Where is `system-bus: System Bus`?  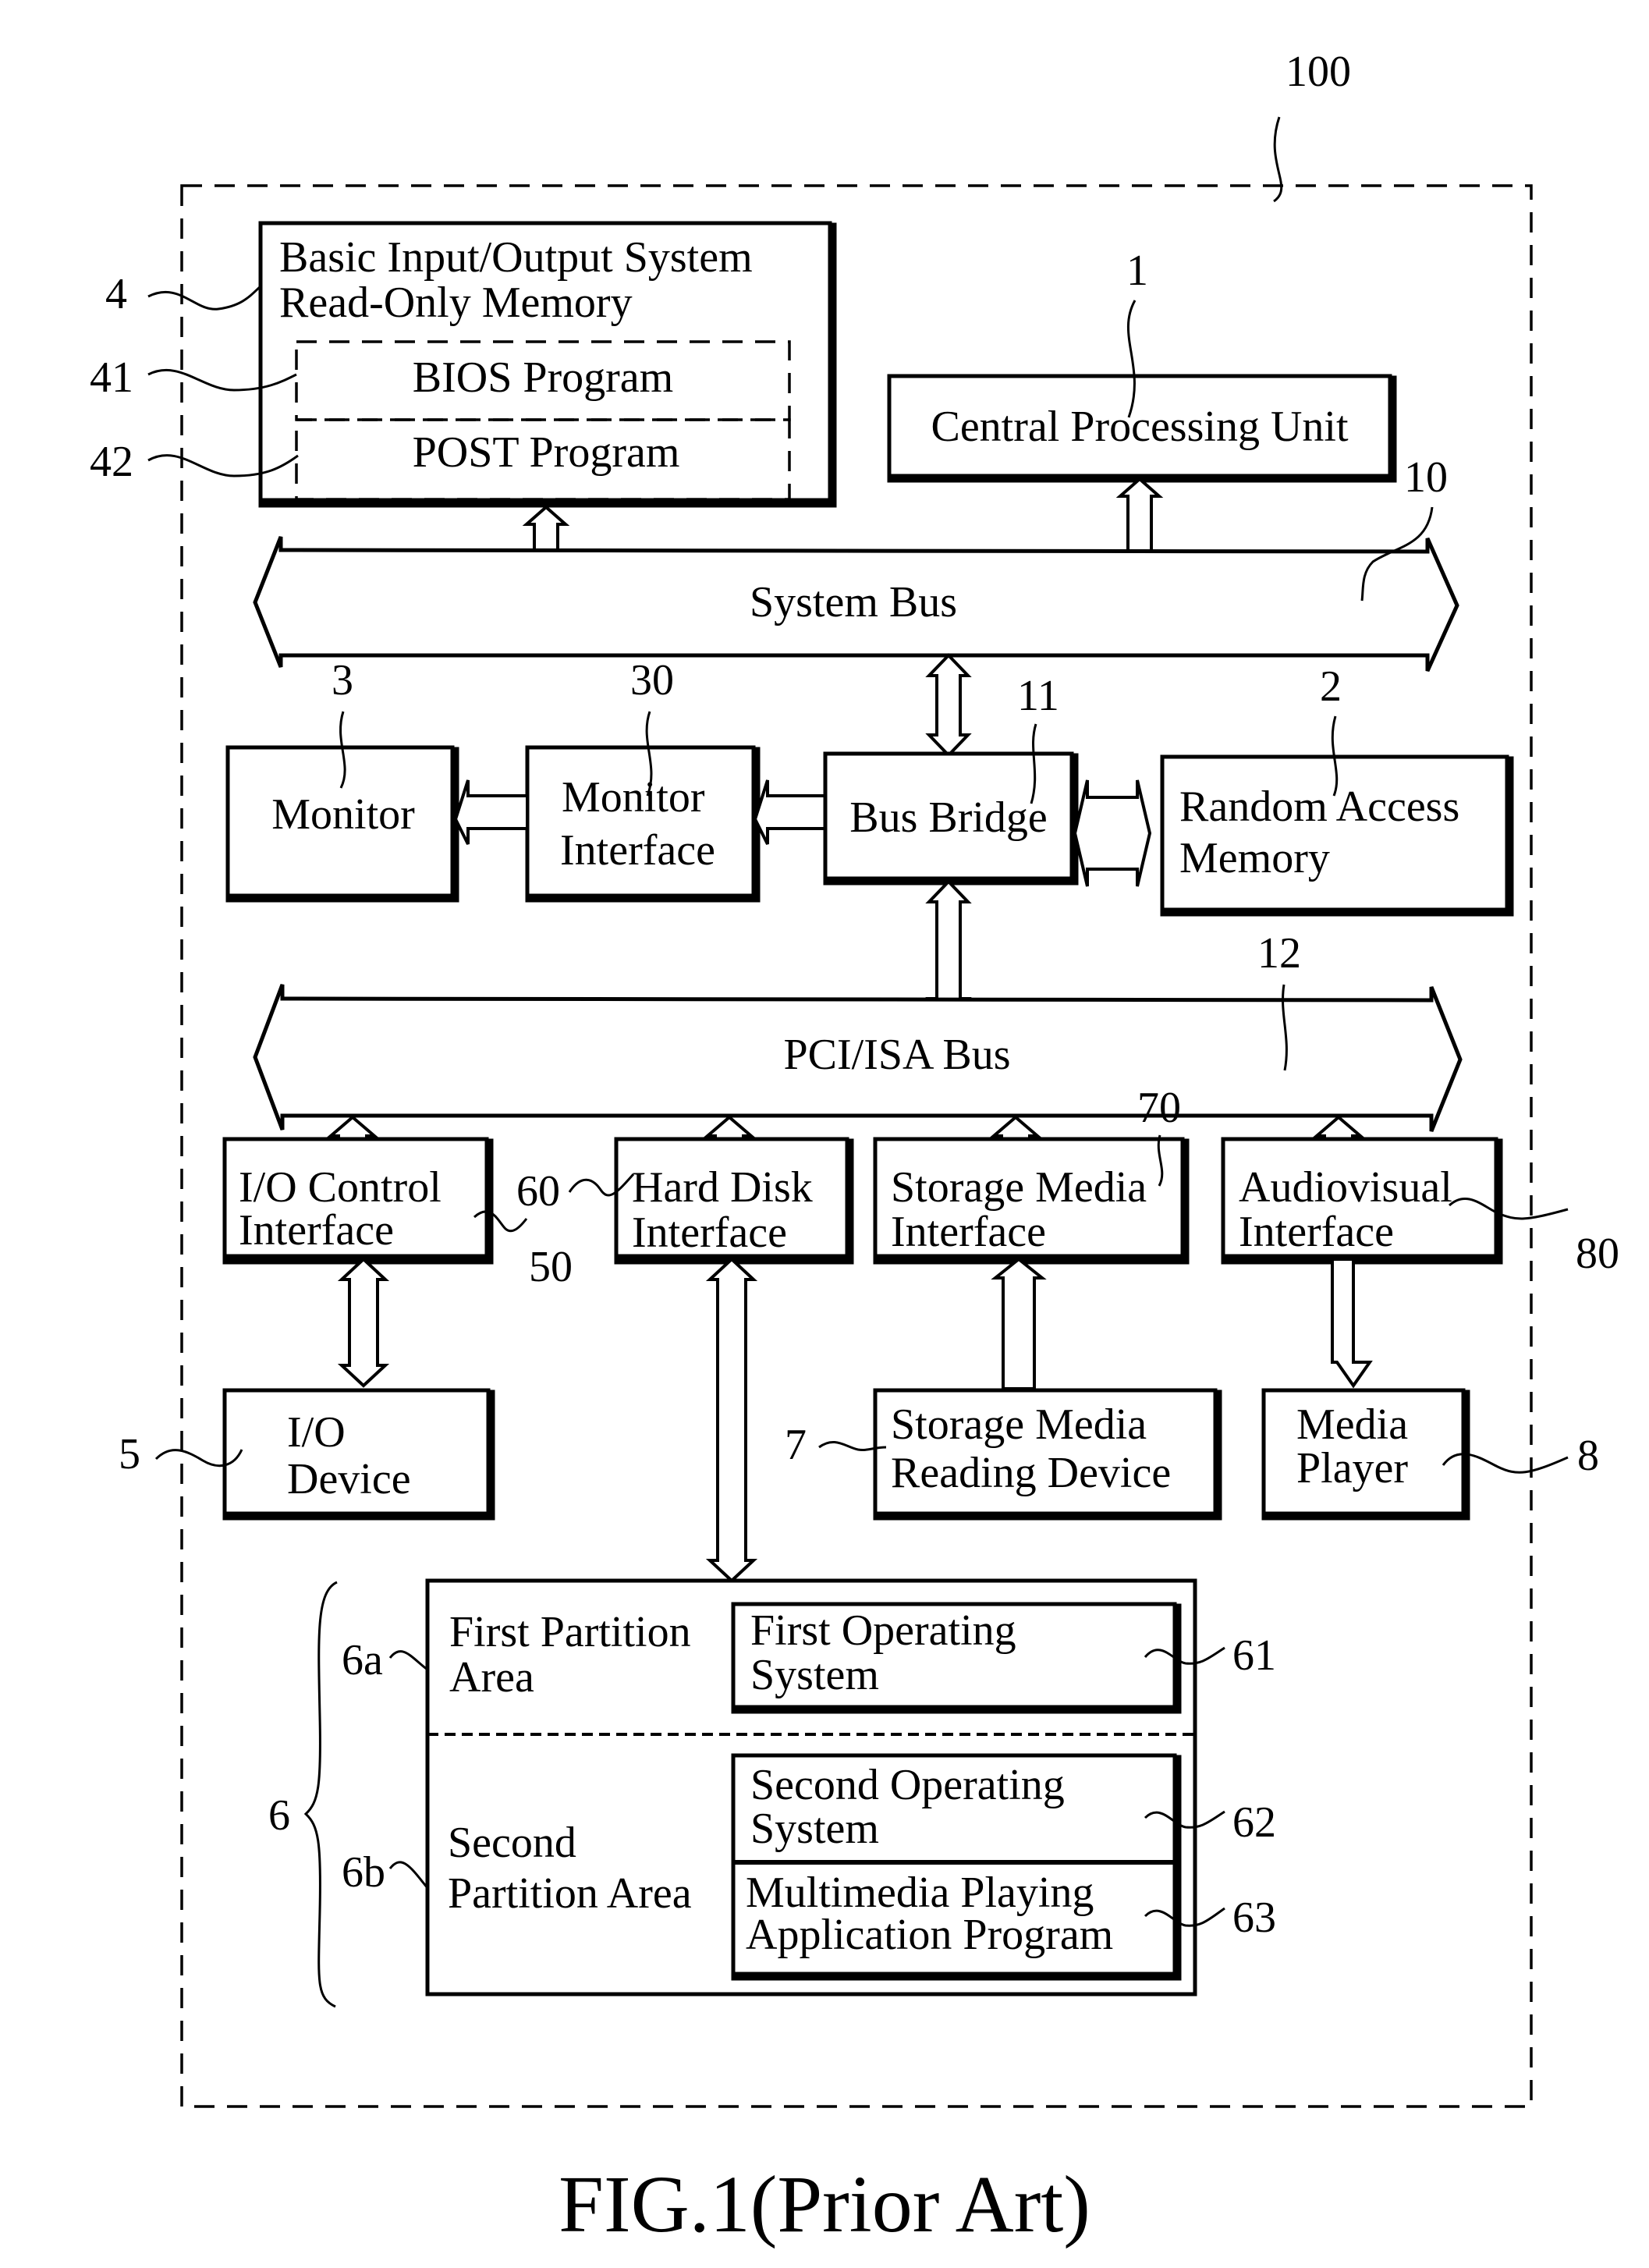
system-bus: System Bus is located at coordinates (856, 605).